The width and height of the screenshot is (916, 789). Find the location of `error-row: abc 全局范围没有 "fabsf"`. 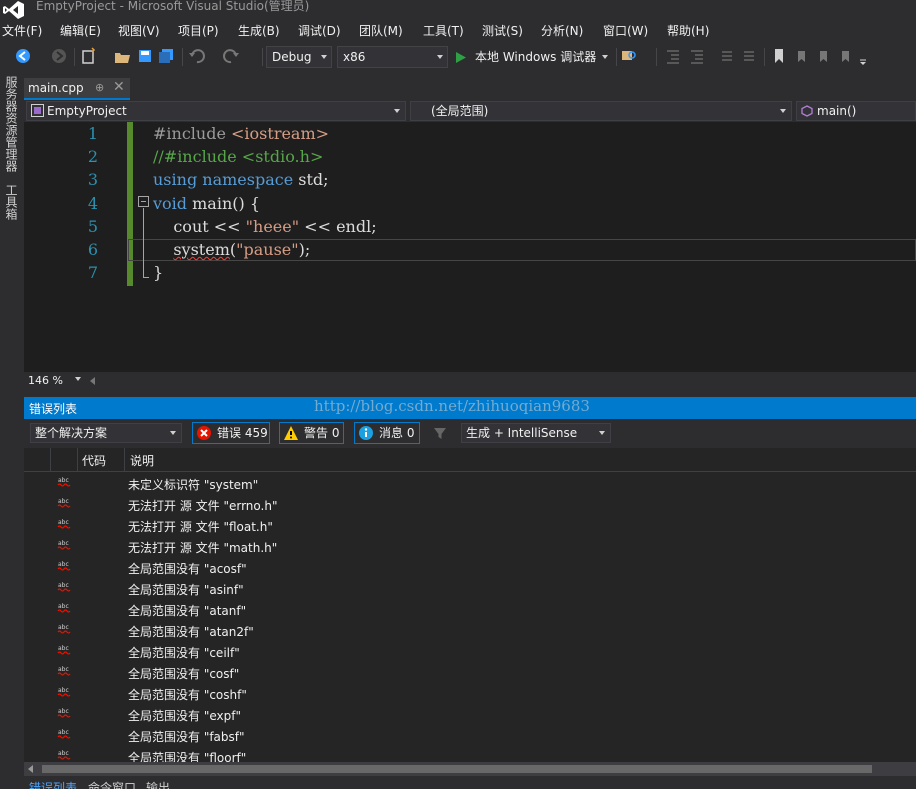

error-row: abc 全局范围没有 "fabsf" is located at coordinates (470, 734).